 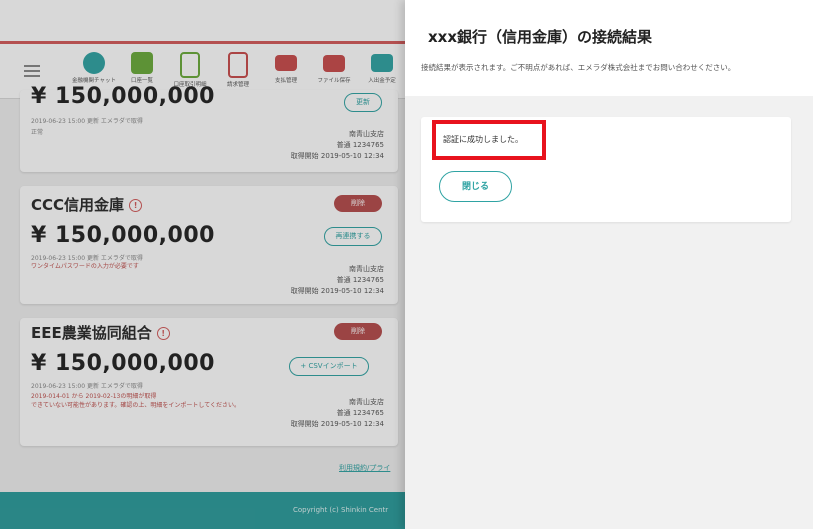 What do you see at coordinates (540, 37) in the screenshot?
I see `panel-title: xxx銀行（信用金庫）の接続結果` at bounding box center [540, 37].